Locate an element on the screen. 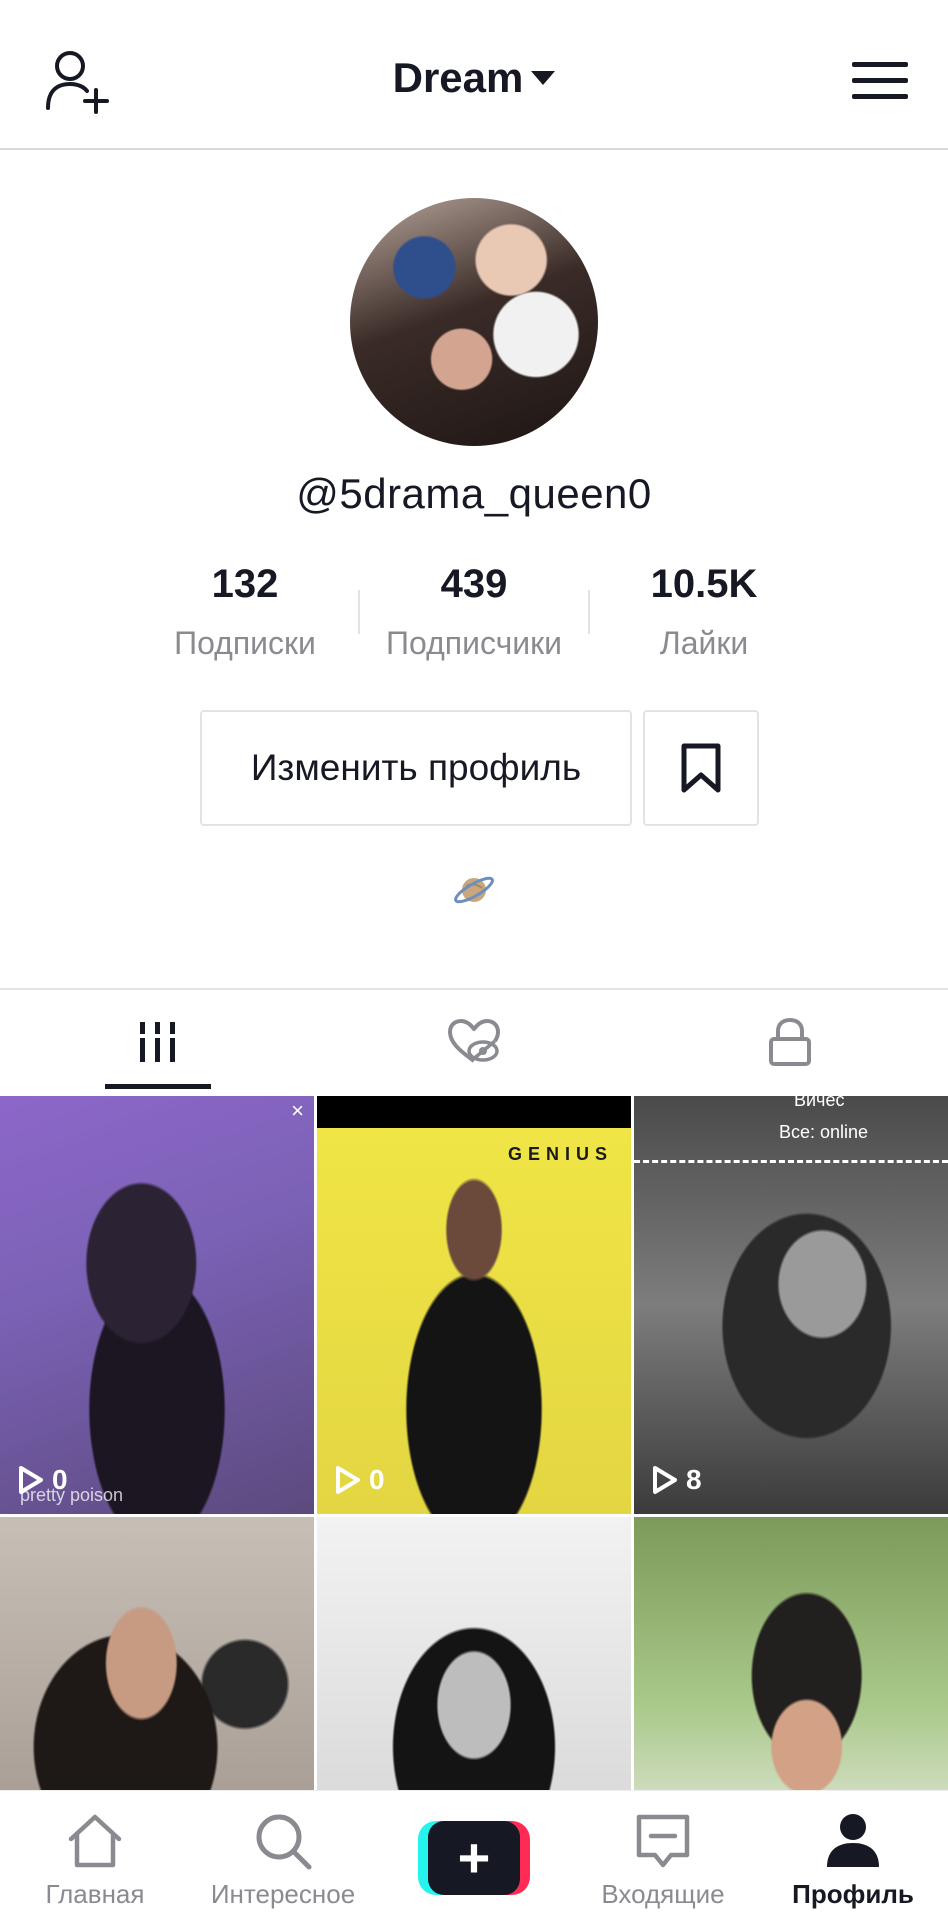  account-switcher: Dream is located at coordinates (474, 78).